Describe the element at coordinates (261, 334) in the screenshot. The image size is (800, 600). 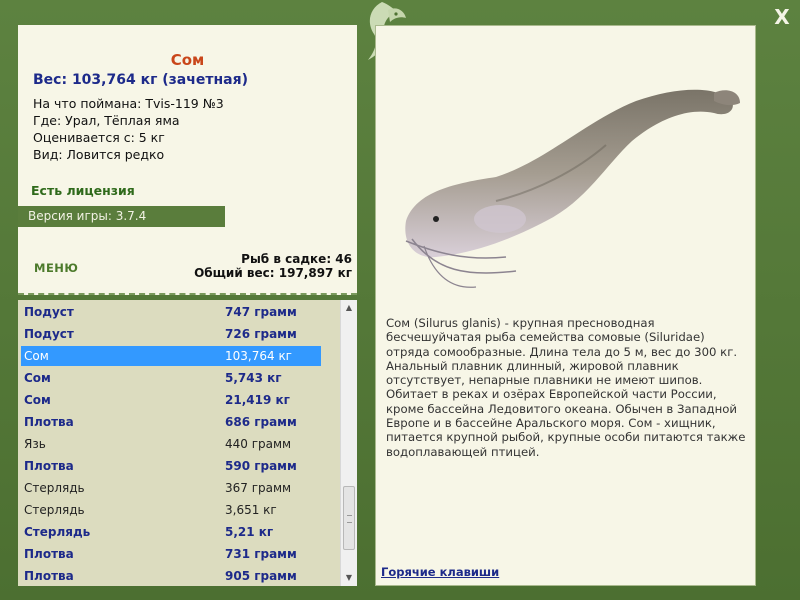
I see `fish-weight-cell: 726 грамм` at that location.